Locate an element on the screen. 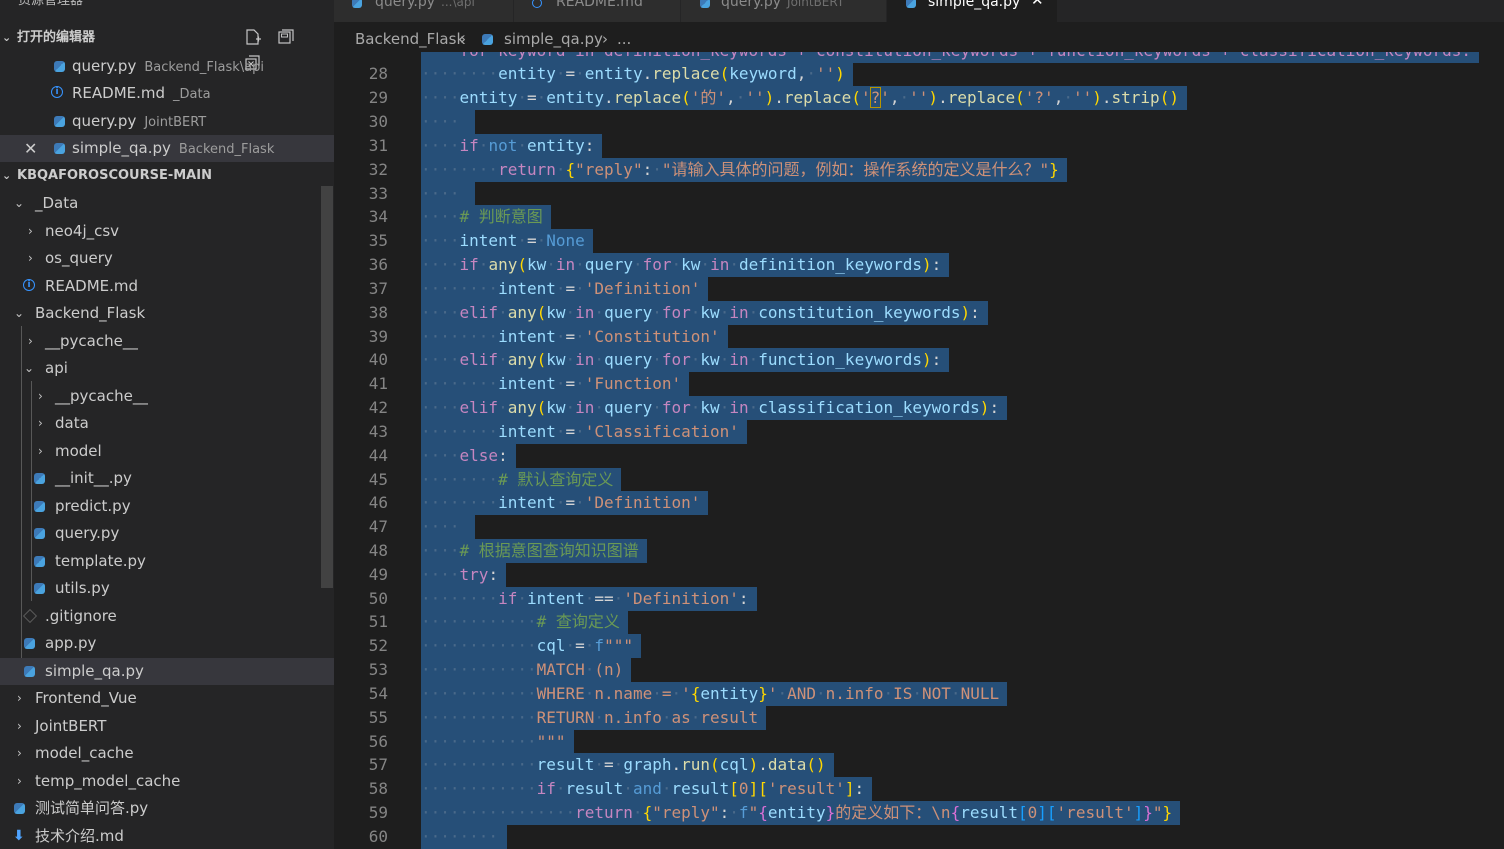 The image size is (1504, 849). line-number: 41 is located at coordinates (378, 383).